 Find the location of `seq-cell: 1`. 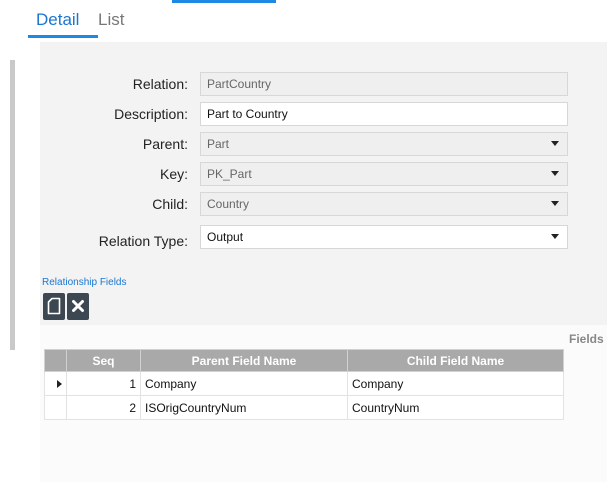

seq-cell: 1 is located at coordinates (103, 383).